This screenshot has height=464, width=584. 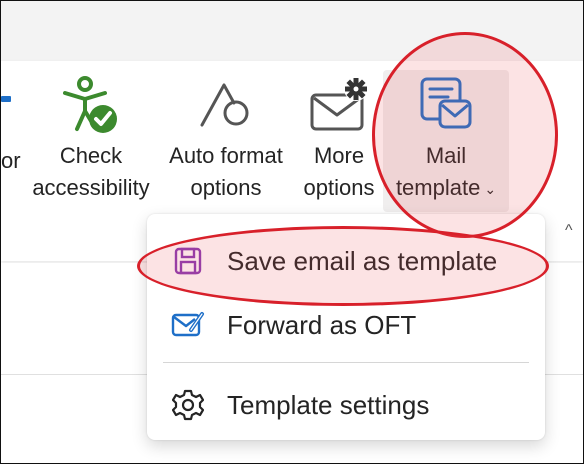 I want to click on mail-template-button: Mail template ⌄, so click(x=446, y=141).